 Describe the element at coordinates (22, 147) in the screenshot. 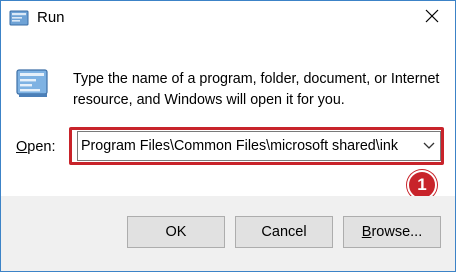

I see `open-label-accelerator: O` at that location.